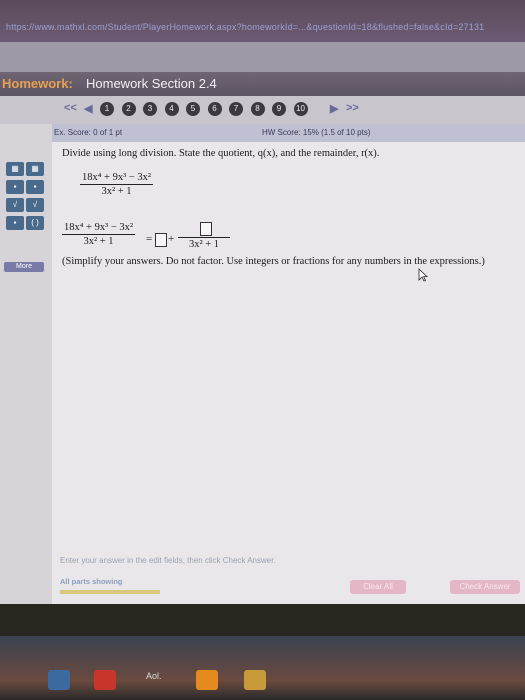  I want to click on expression-denominator: 3x² + 1, so click(116, 191).